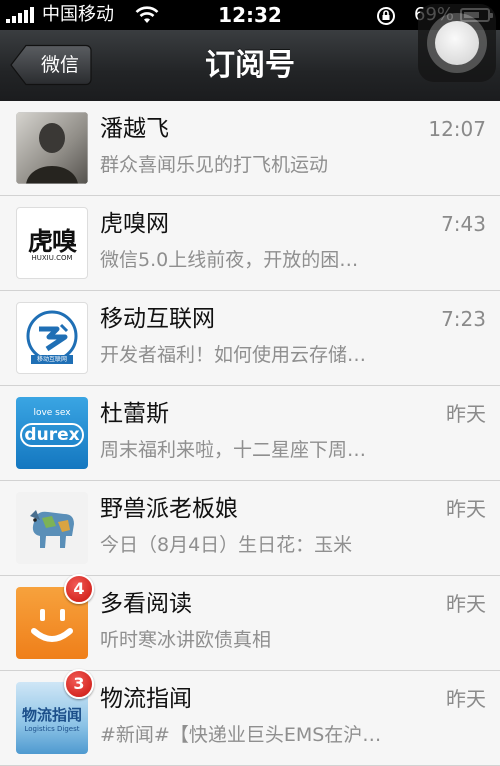 The image size is (500, 766). I want to click on subscription-time: 7:43, so click(463, 224).